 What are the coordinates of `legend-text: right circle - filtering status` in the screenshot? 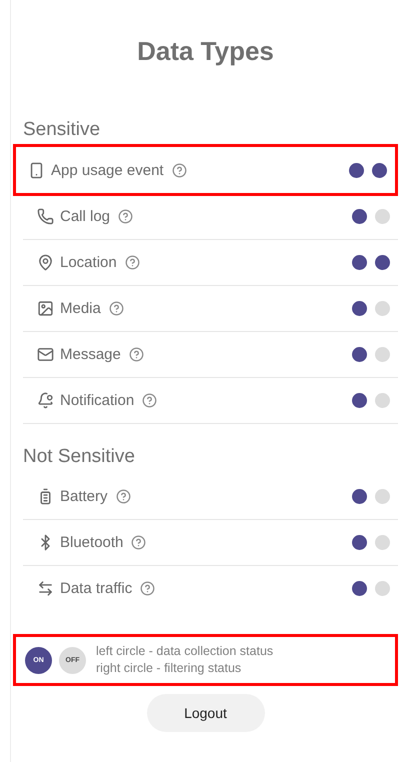 It's located at (169, 668).